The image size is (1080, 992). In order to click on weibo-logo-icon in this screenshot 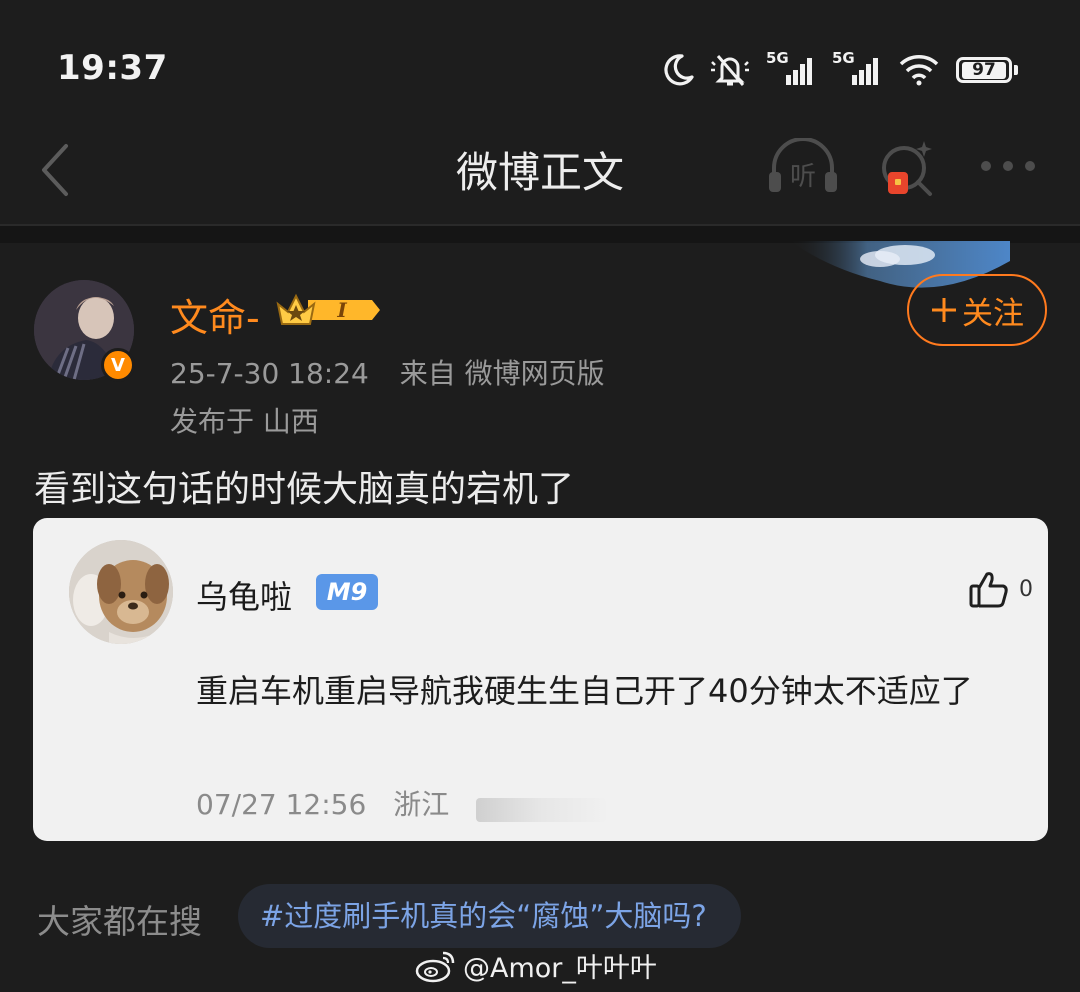, I will do `click(435, 966)`.